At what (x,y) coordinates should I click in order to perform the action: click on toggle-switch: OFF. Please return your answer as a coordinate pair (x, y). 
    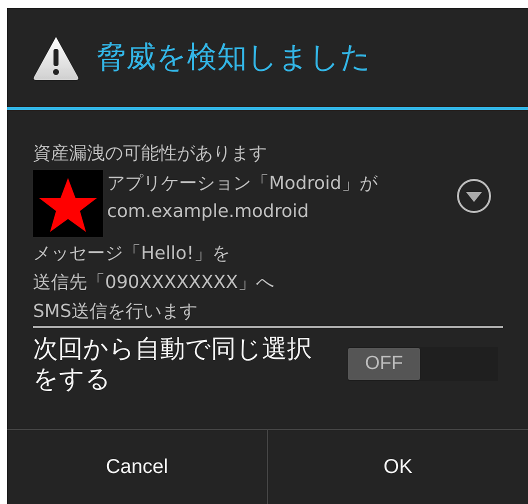
    Looking at the image, I should click on (423, 364).